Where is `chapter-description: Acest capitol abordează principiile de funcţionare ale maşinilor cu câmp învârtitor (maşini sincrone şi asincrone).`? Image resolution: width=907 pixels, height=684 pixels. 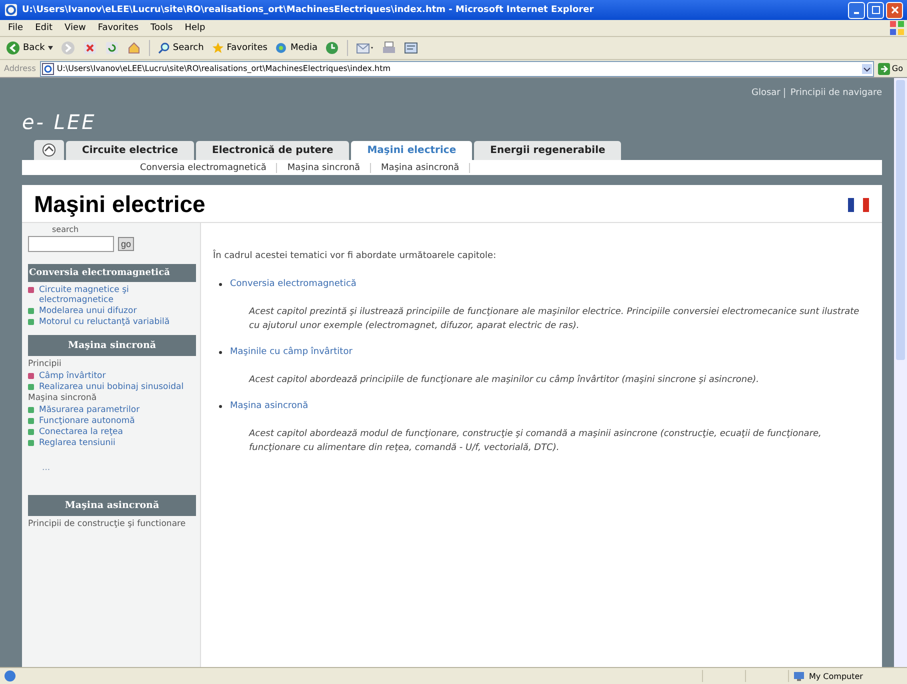
chapter-description: Acest capitol abordează principiile de funcţionare ale maşinilor cu câmp învârtitor (maşini sincrone şi asincrone). is located at coordinates (504, 380).